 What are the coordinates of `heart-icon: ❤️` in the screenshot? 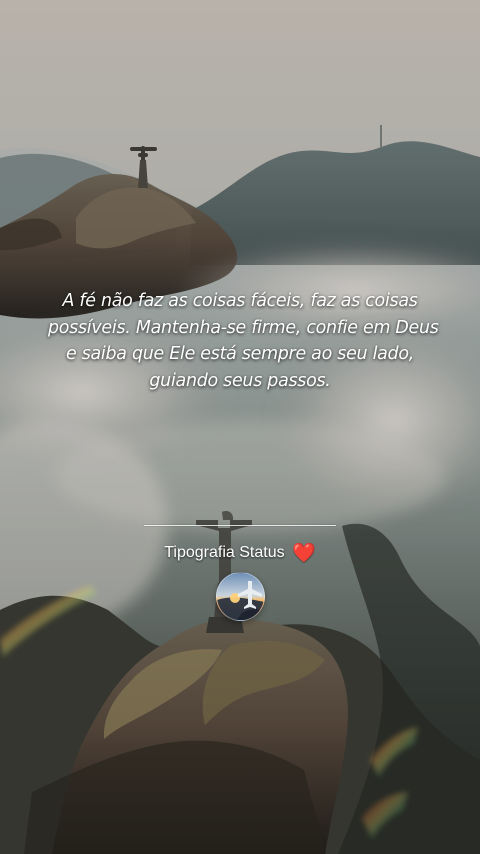 It's located at (304, 553).